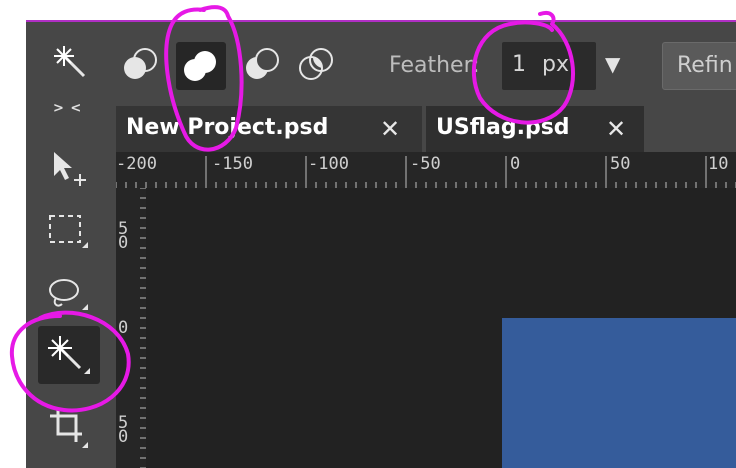  I want to click on feather-label: Feather:, so click(434, 65).